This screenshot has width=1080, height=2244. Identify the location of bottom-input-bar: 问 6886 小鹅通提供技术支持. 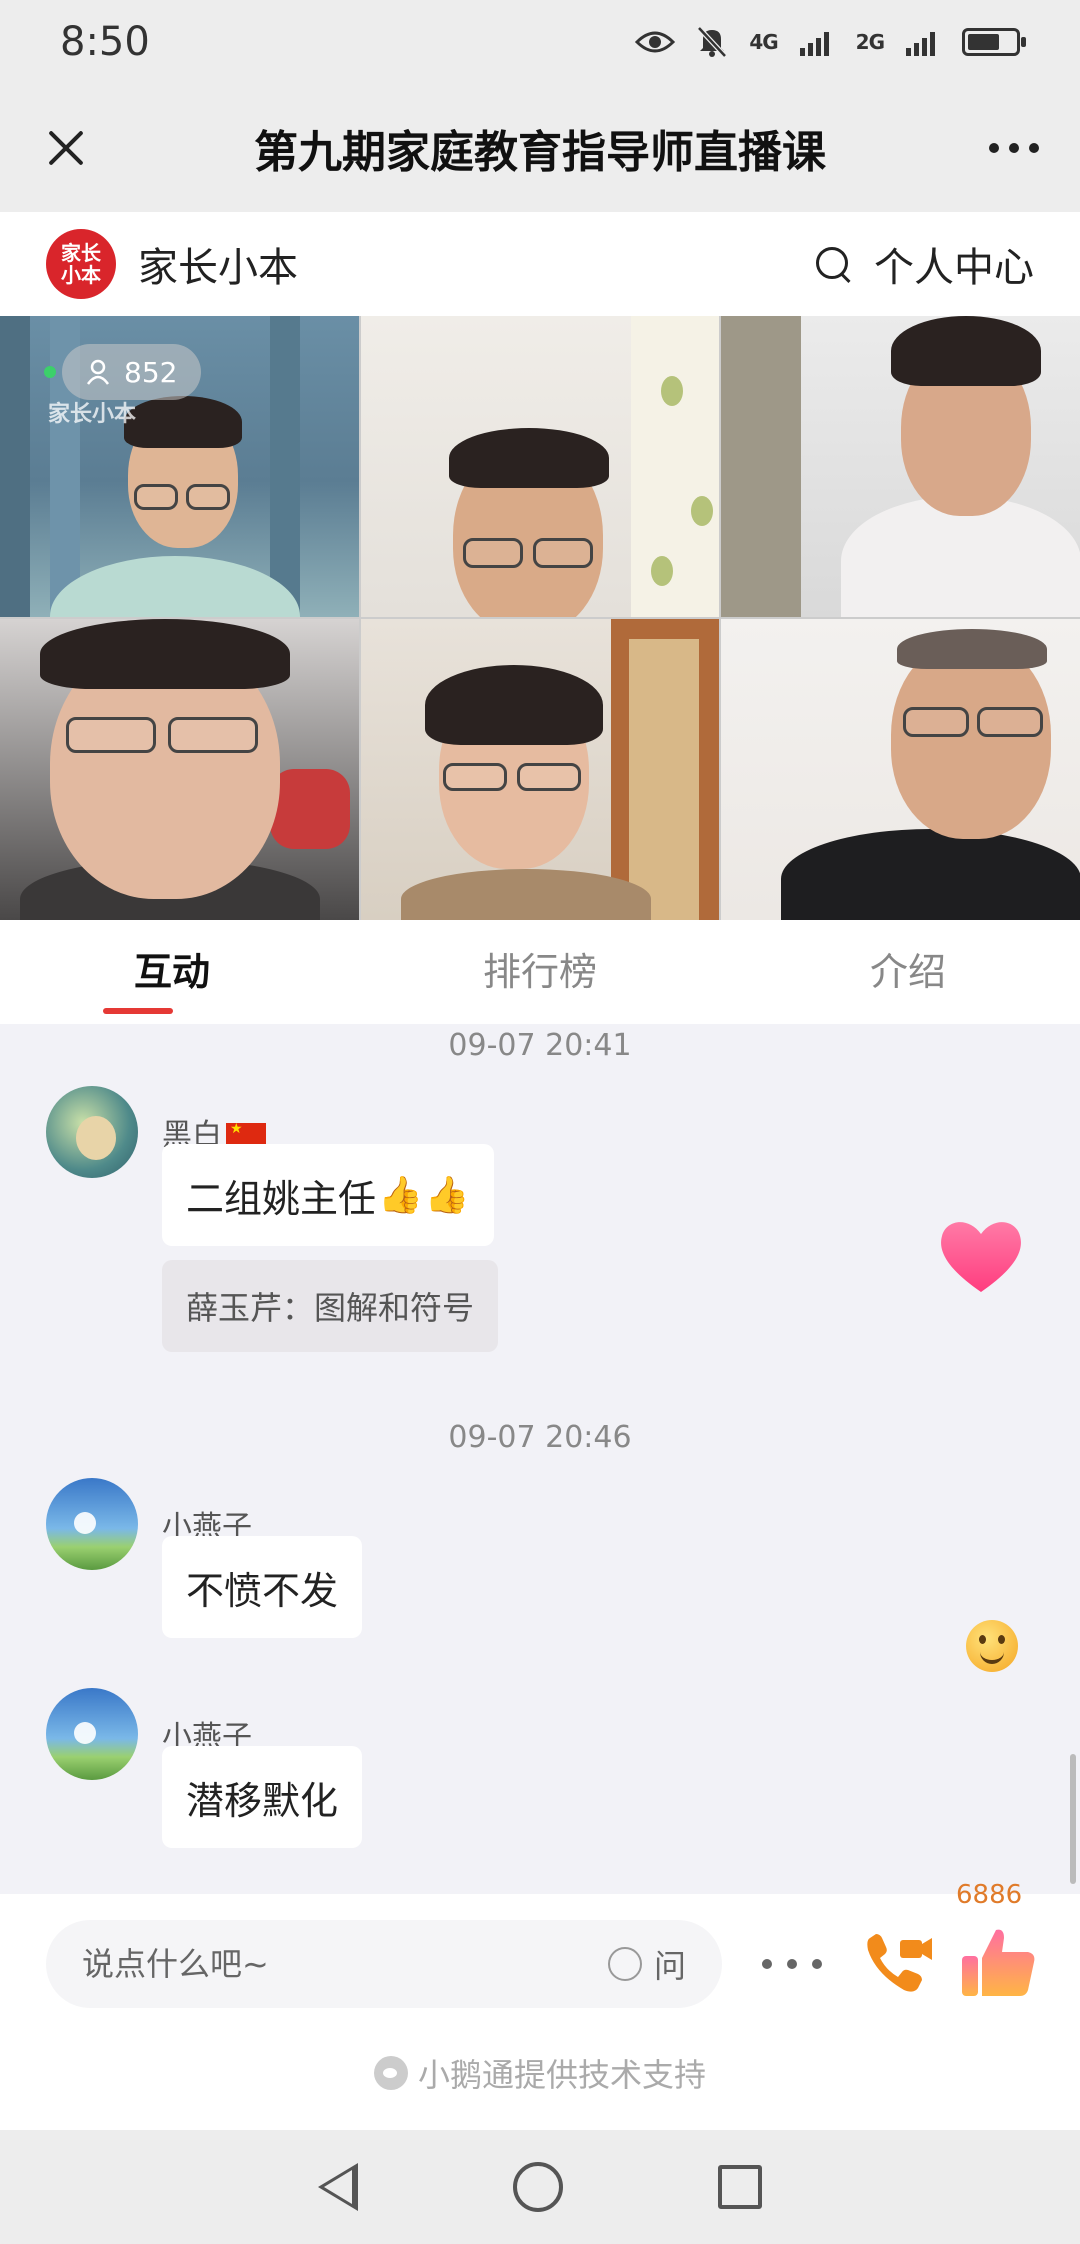
(540, 2005).